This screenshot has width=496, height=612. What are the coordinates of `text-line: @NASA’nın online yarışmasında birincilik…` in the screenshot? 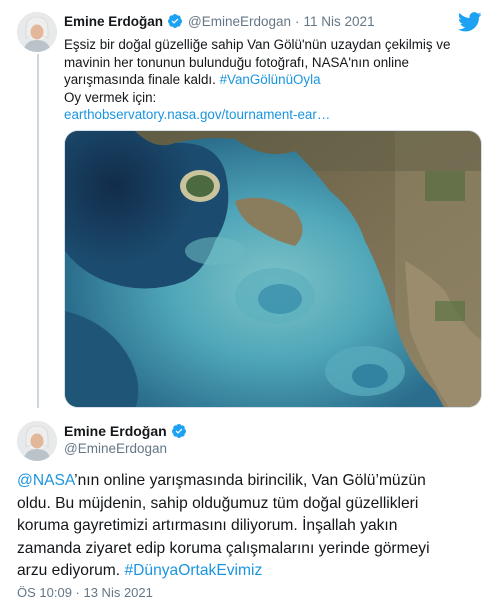 It's located at (221, 480).